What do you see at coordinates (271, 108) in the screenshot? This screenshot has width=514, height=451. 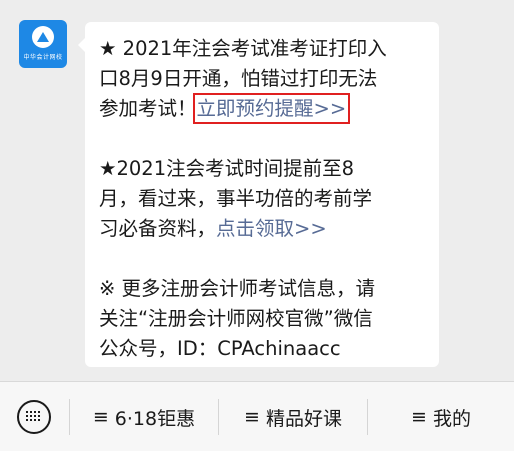 I see `reserve-reminder-link: 立即预约提醒>>` at bounding box center [271, 108].